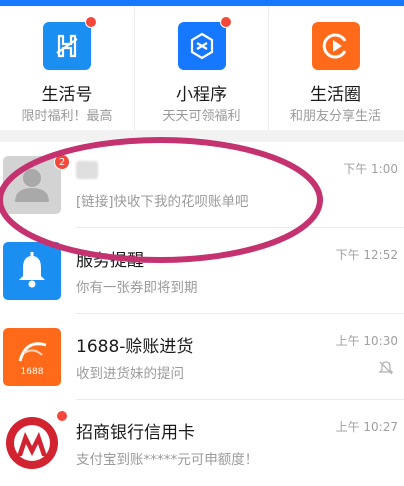 Image resolution: width=404 pixels, height=486 pixels. What do you see at coordinates (366, 427) in the screenshot?
I see `message-time: 上午 10:27` at bounding box center [366, 427].